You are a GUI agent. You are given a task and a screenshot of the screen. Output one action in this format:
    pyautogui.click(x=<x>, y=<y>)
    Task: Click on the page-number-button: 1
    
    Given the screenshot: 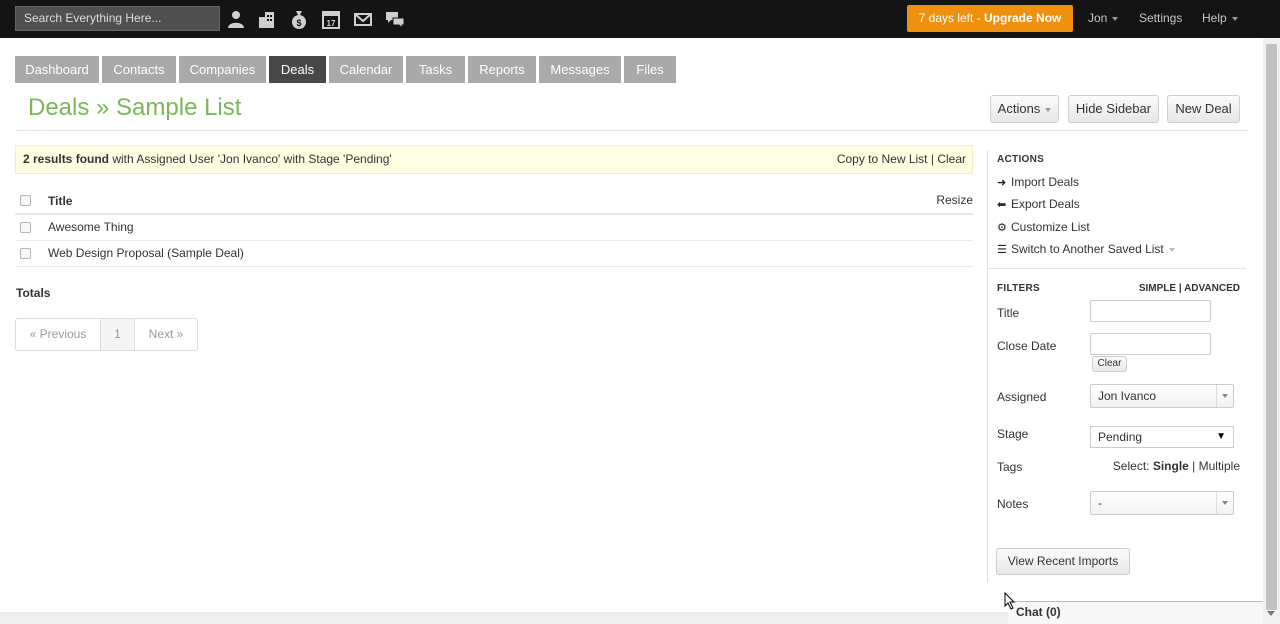 What is the action you would take?
    pyautogui.click(x=118, y=334)
    